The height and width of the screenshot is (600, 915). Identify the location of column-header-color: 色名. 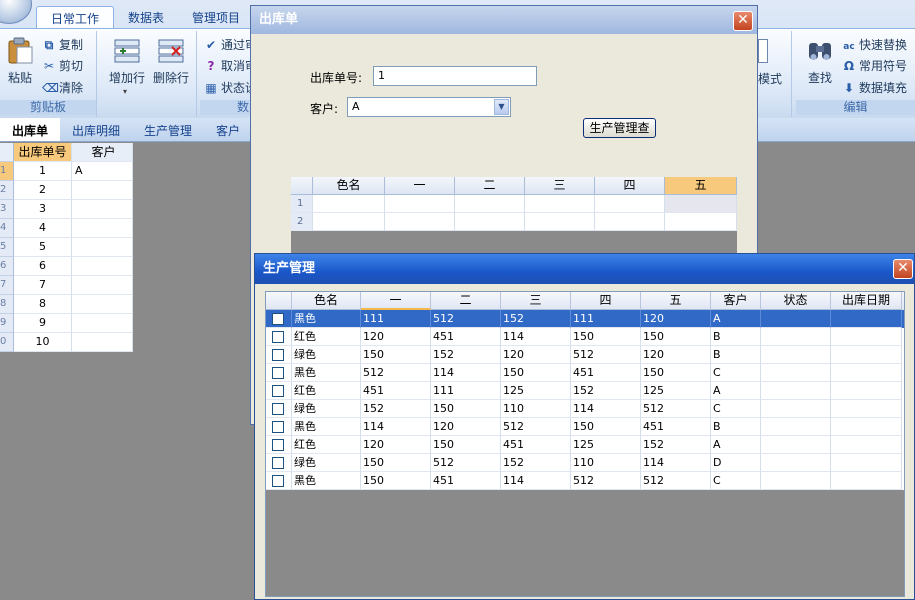
(326, 301).